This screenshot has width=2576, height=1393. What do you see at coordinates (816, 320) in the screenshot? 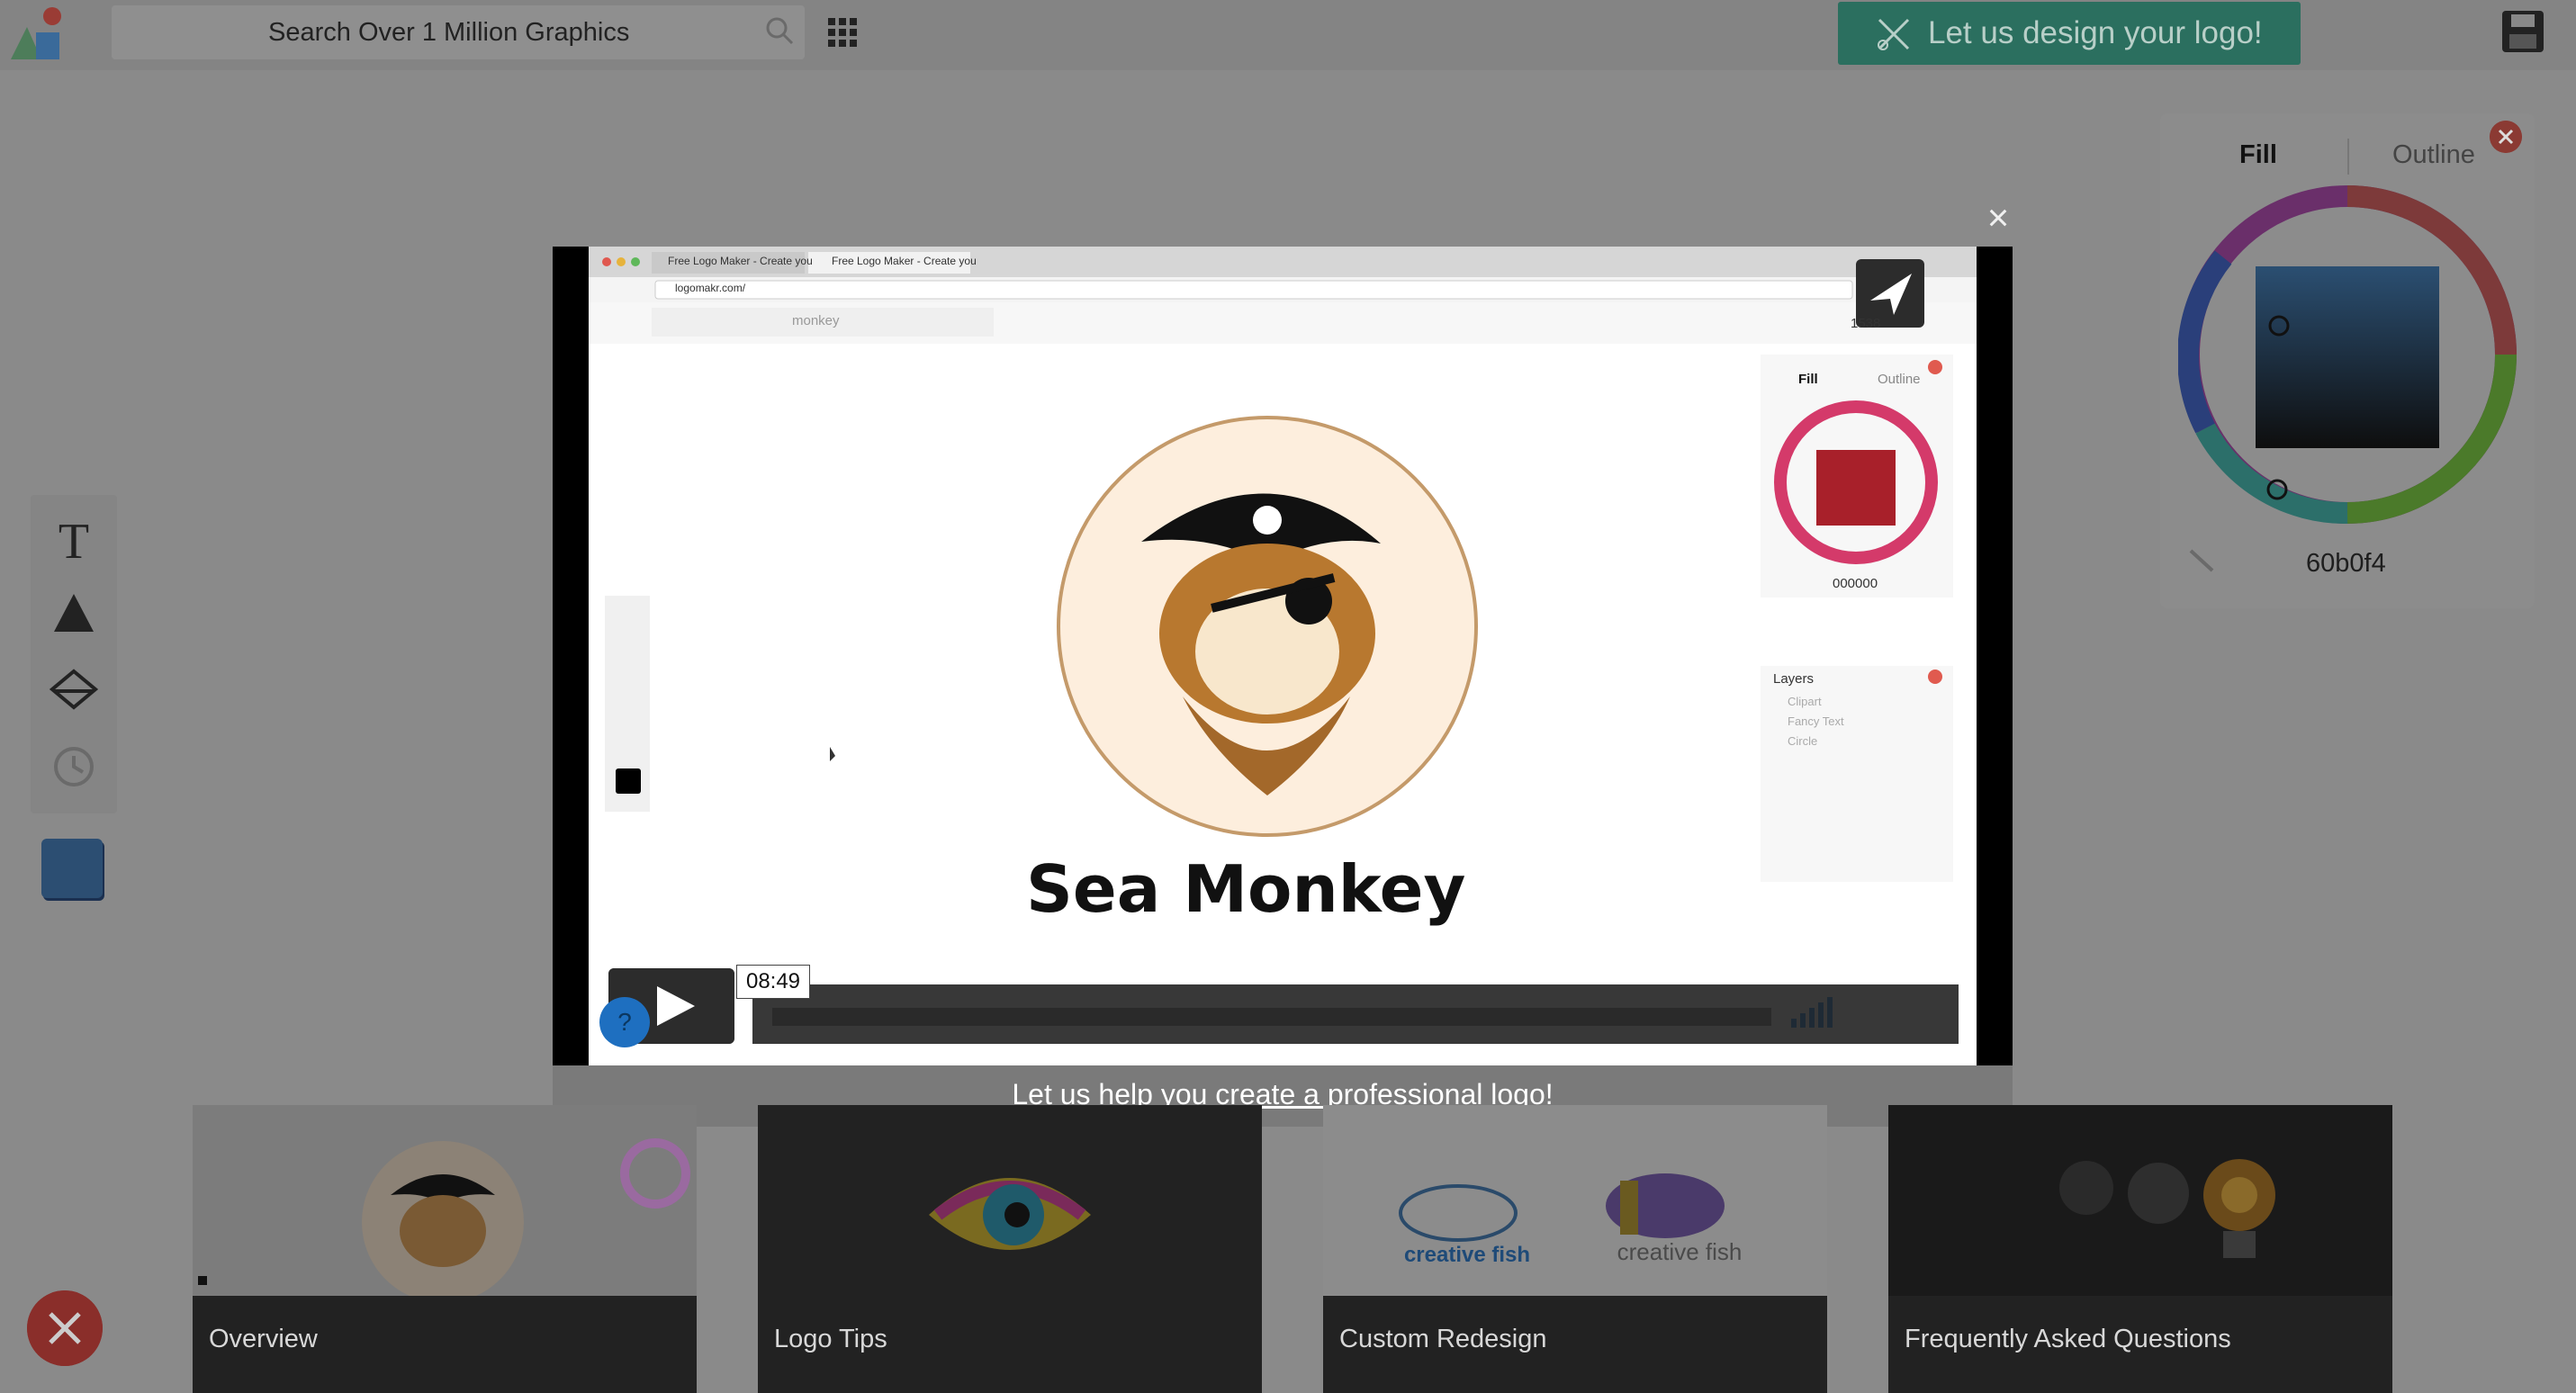
I see `inner-search-value: monkey` at bounding box center [816, 320].